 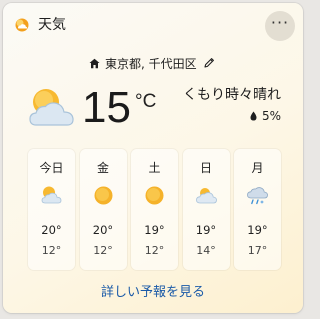 What do you see at coordinates (145, 102) in the screenshot?
I see `temperature-unit: °C` at bounding box center [145, 102].